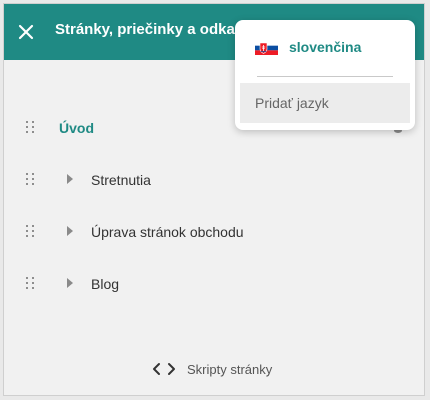 This screenshot has height=400, width=430. I want to click on page-label-blog: Blog, so click(105, 284).